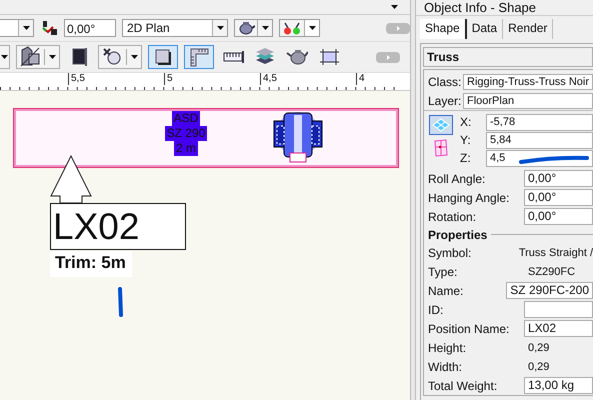  I want to click on object-type-header: Truss, so click(508, 57).